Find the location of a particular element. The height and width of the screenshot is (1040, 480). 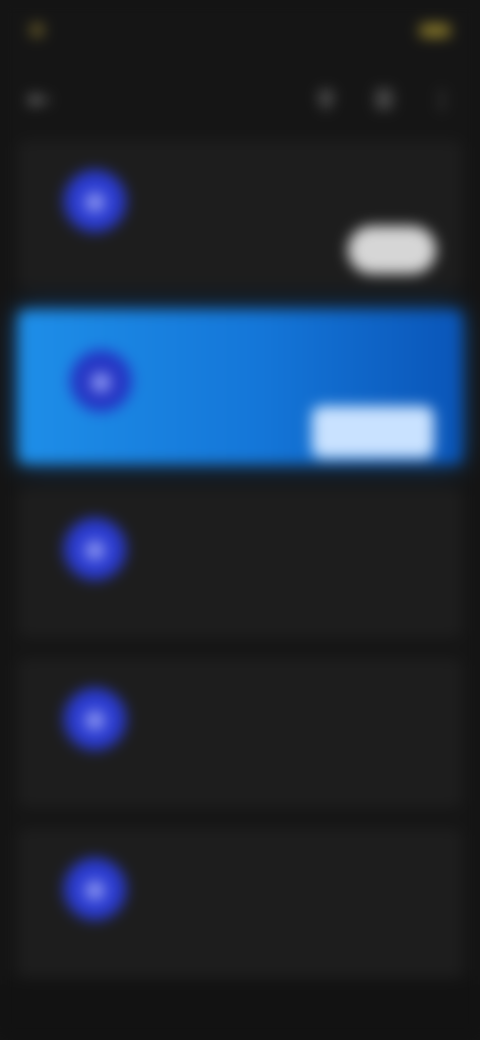

status-bar is located at coordinates (240, 30).